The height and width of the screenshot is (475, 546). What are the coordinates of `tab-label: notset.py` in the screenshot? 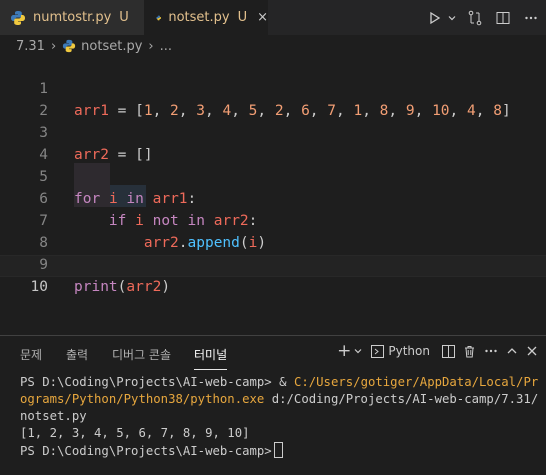 It's located at (199, 17).